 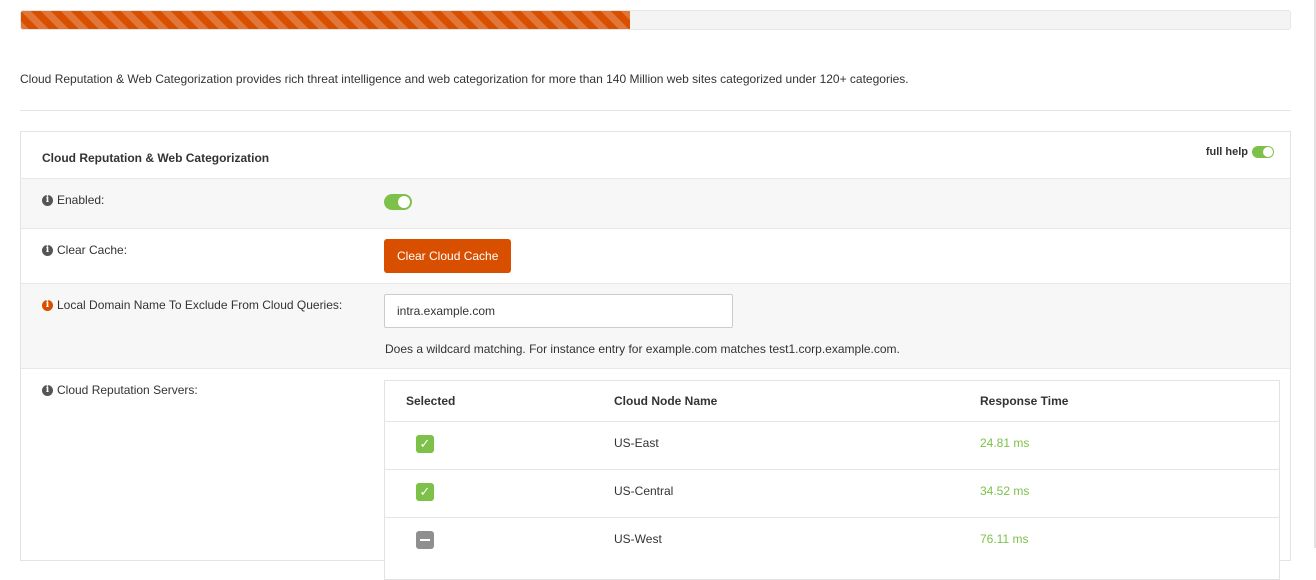 I want to click on full-help-label: full help, so click(x=1226, y=152).